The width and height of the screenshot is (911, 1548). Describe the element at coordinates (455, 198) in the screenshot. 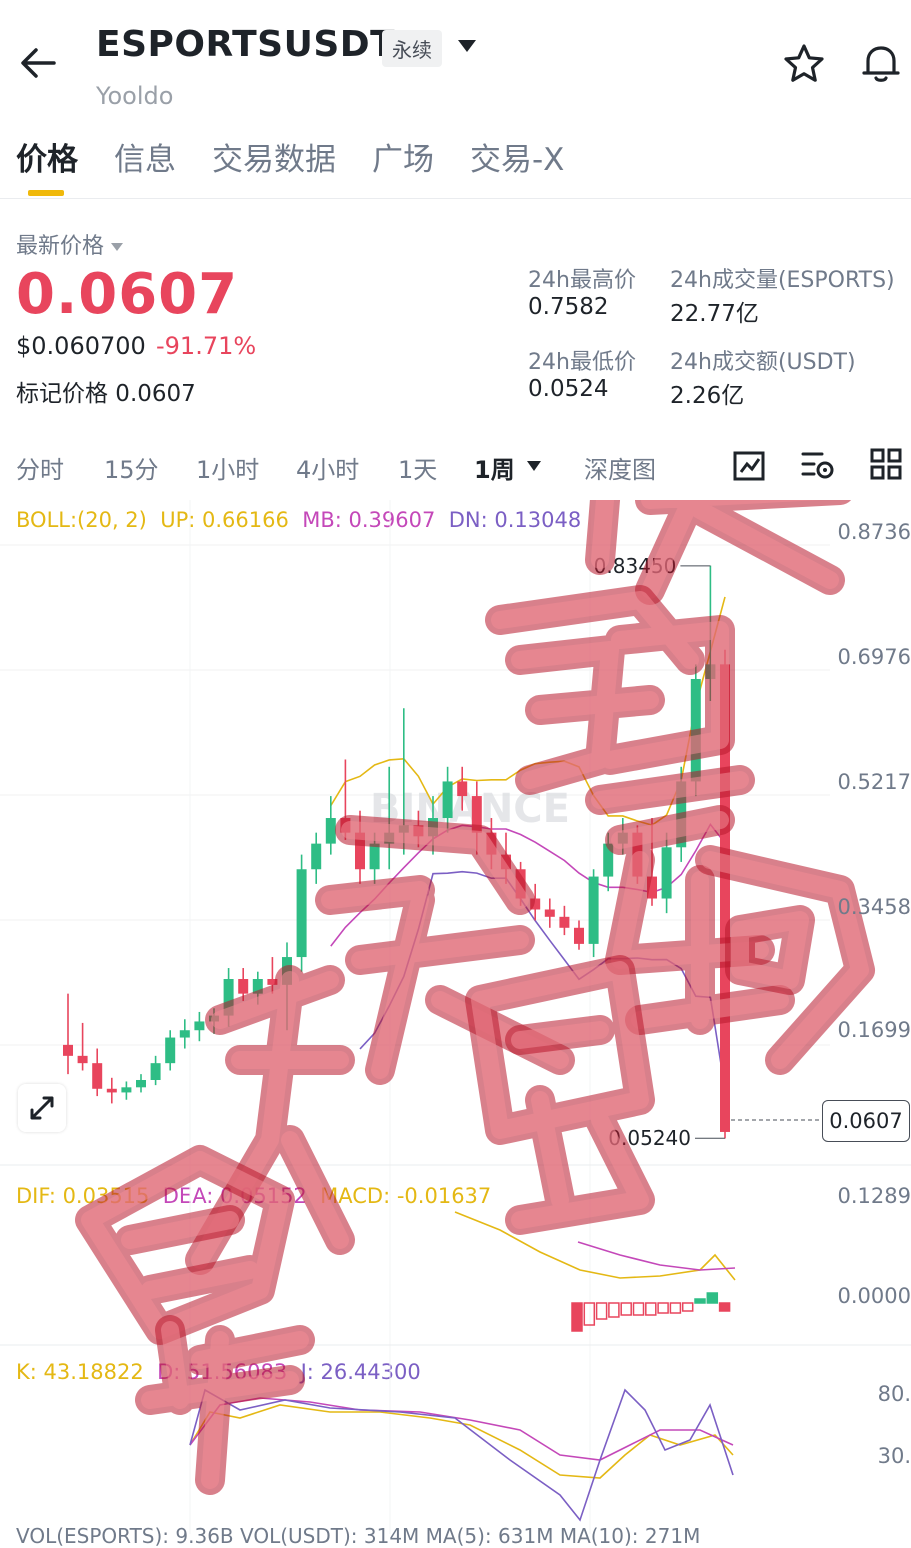

I see `divider` at that location.